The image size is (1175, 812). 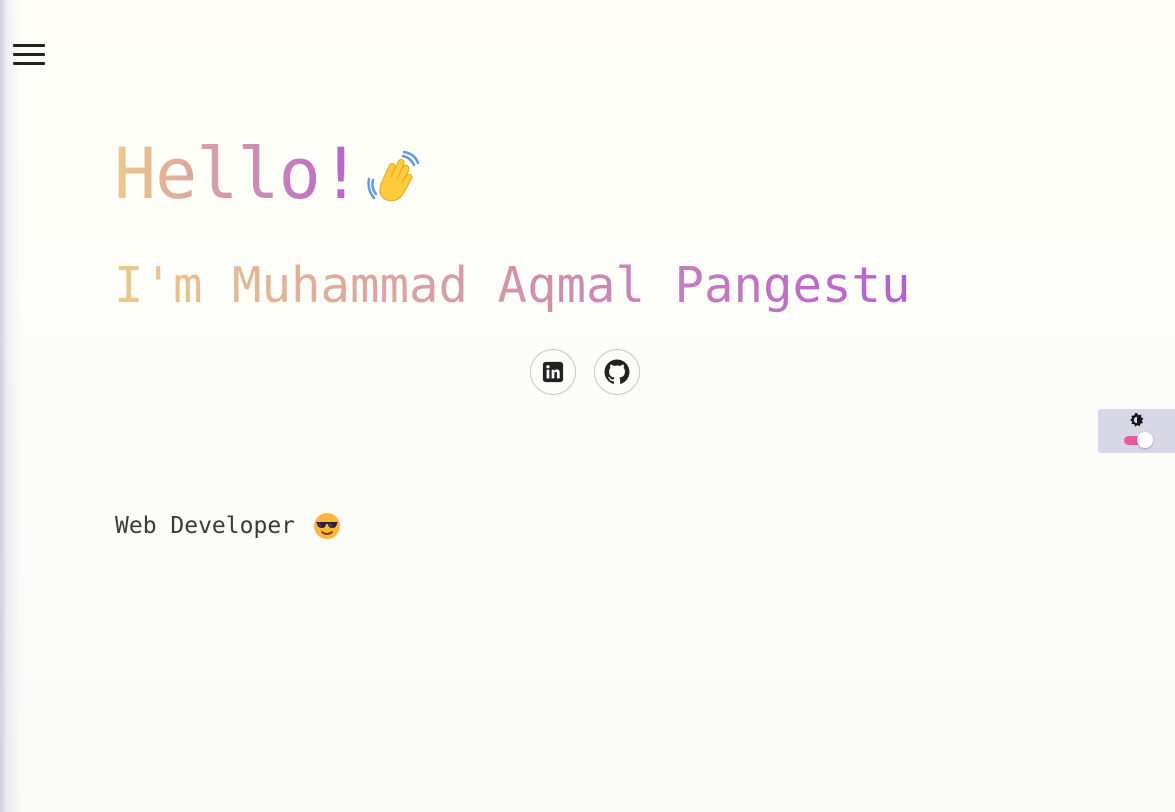 What do you see at coordinates (1145, 440) in the screenshot?
I see `toggle-knob` at bounding box center [1145, 440].